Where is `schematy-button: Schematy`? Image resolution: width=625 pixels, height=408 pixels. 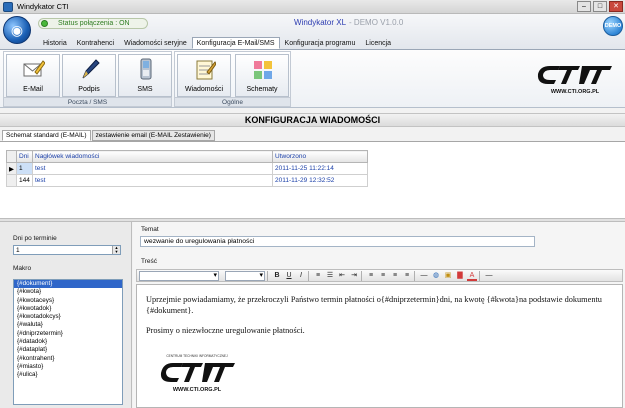
schematy-button: Schematy is located at coordinates (262, 75).